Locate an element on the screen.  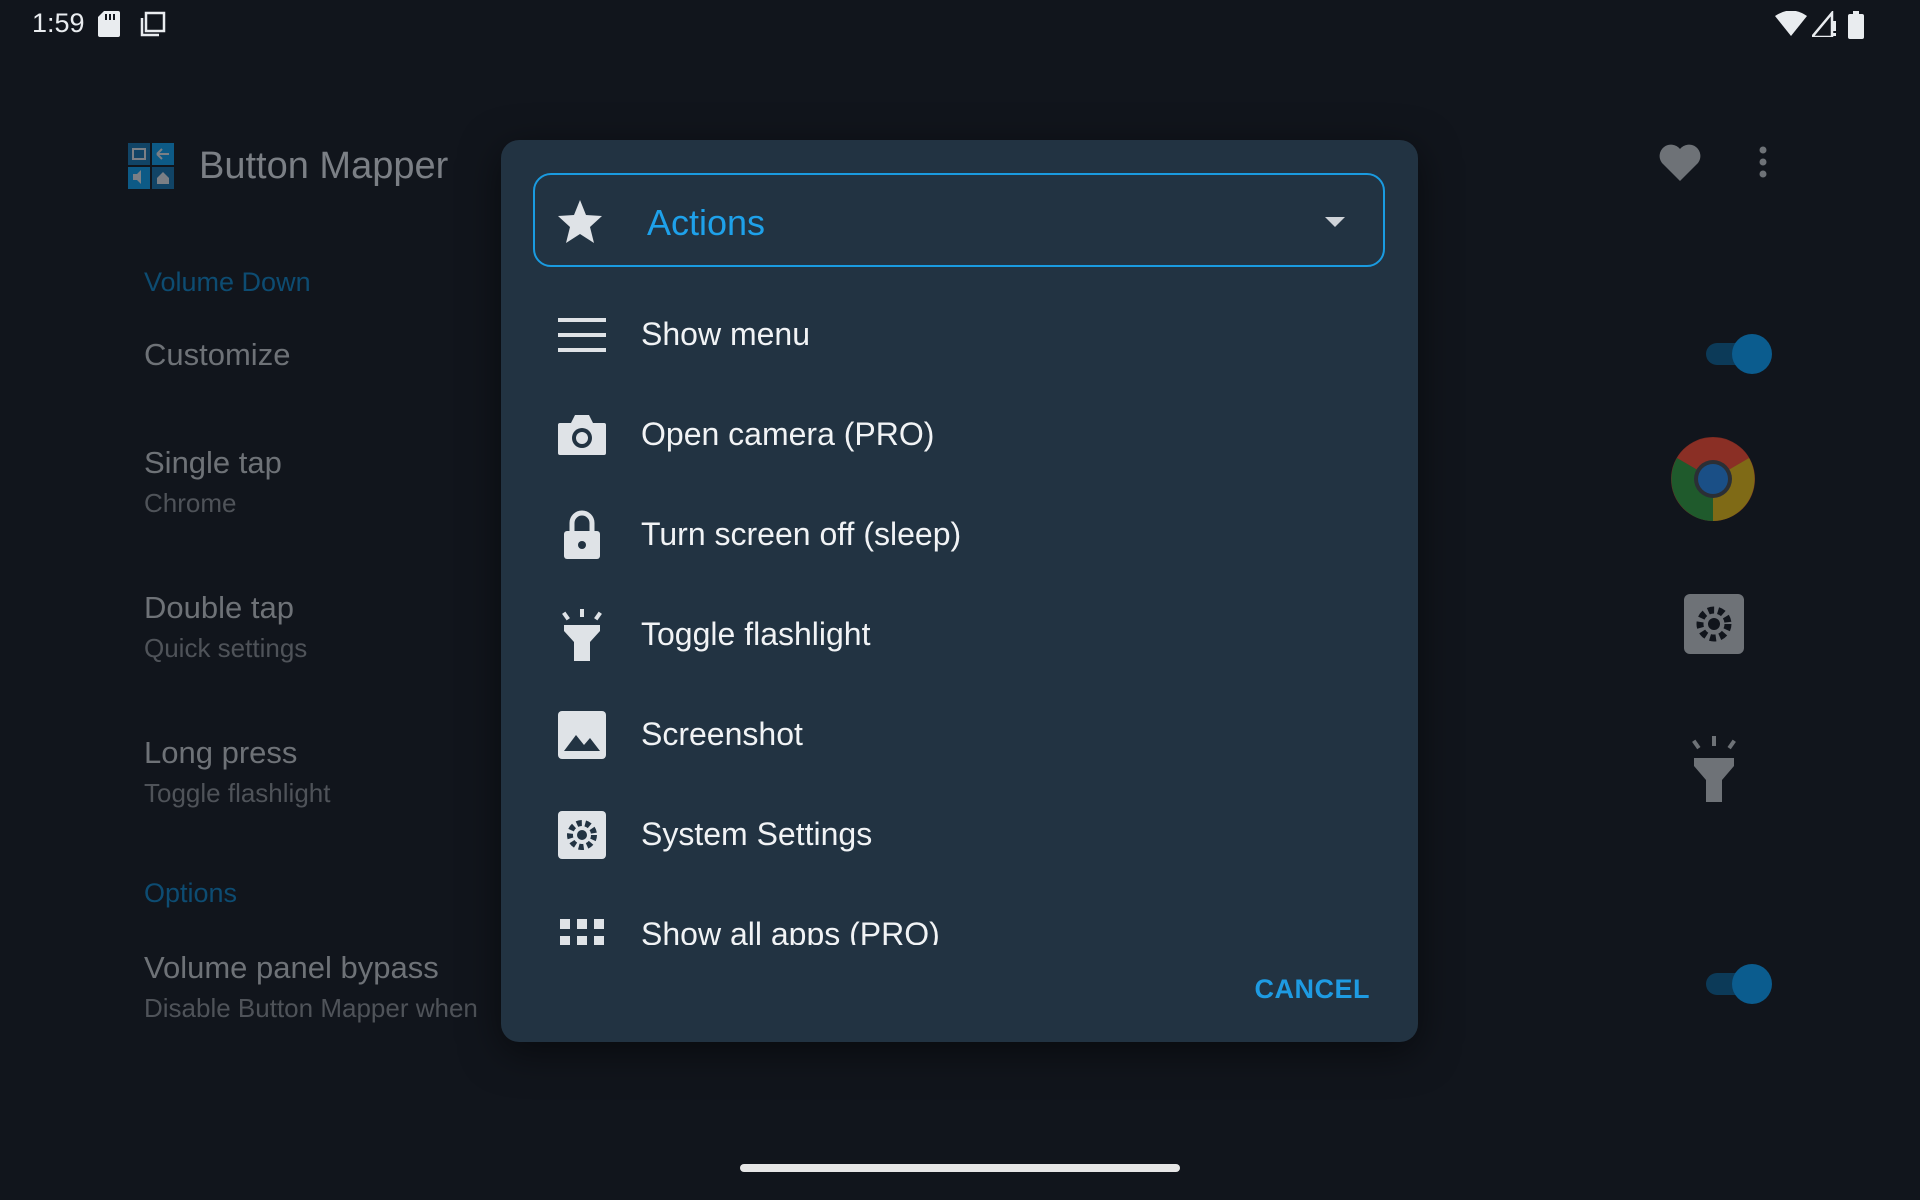
list-item: Toggle flashlight is located at coordinates (959, 635).